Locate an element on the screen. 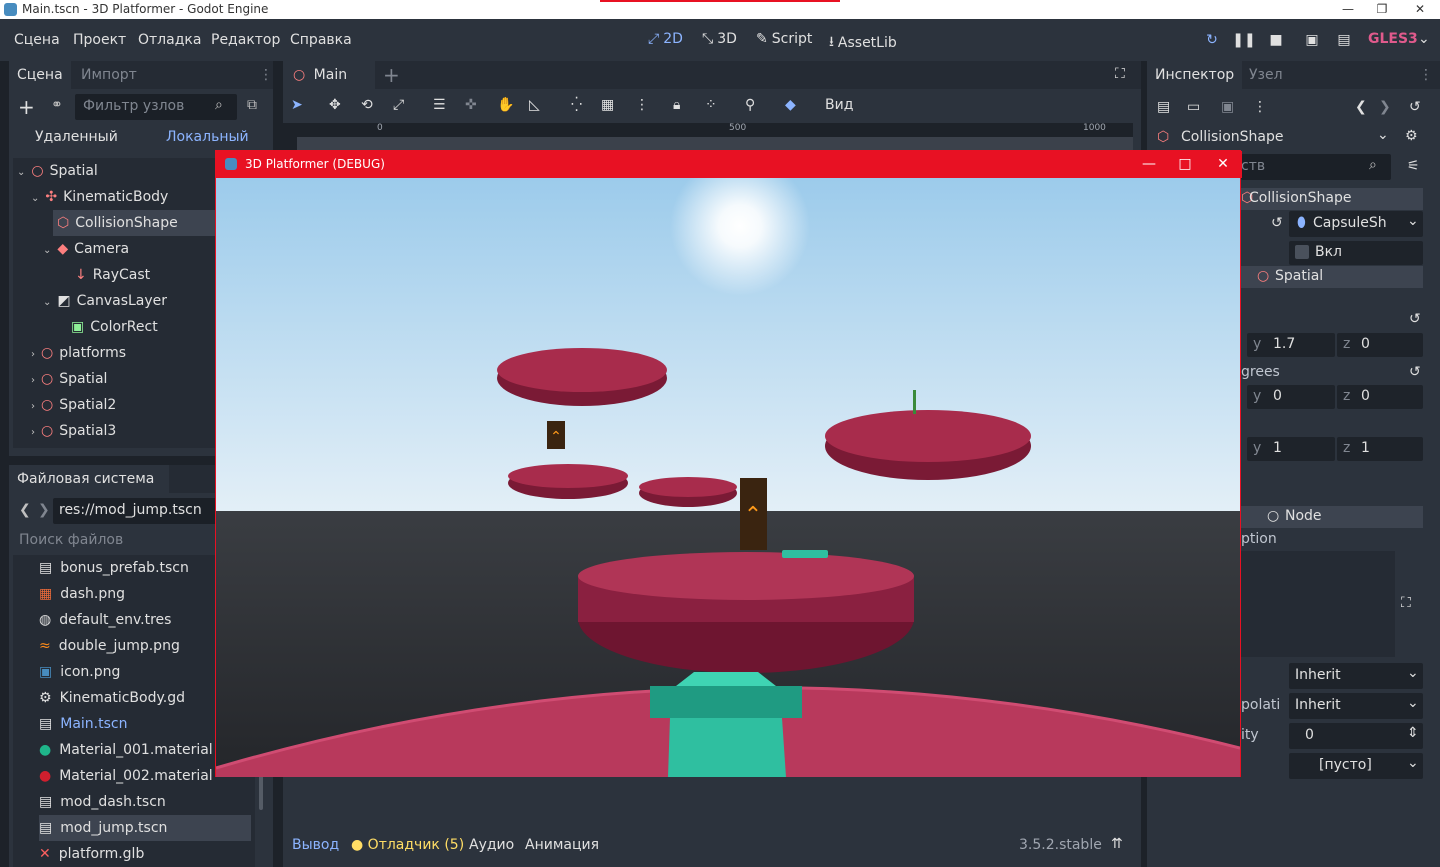  tab-filesystem: Файловая система is located at coordinates (89, 479).